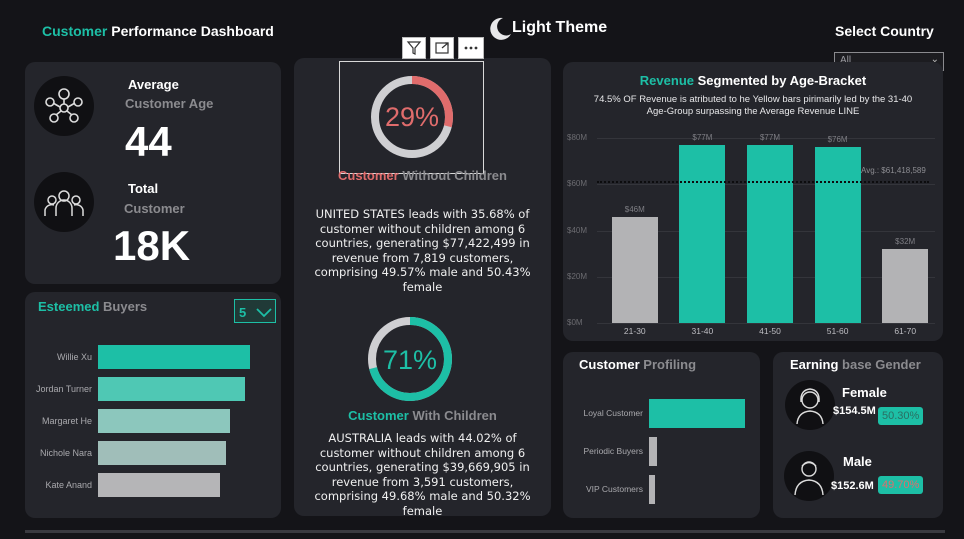 This screenshot has width=964, height=539. Describe the element at coordinates (809, 476) in the screenshot. I see `male-icon` at that location.